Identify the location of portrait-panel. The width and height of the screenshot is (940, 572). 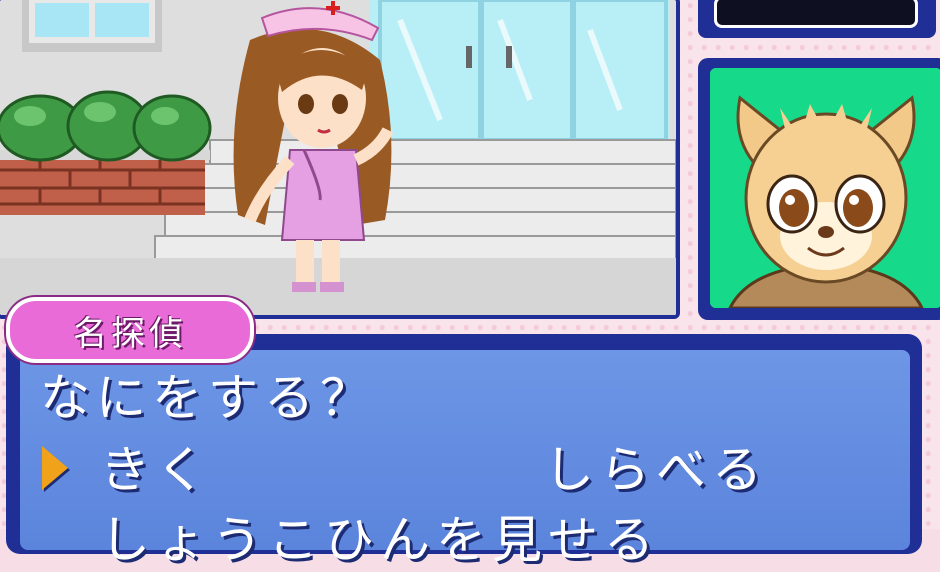
(819, 189).